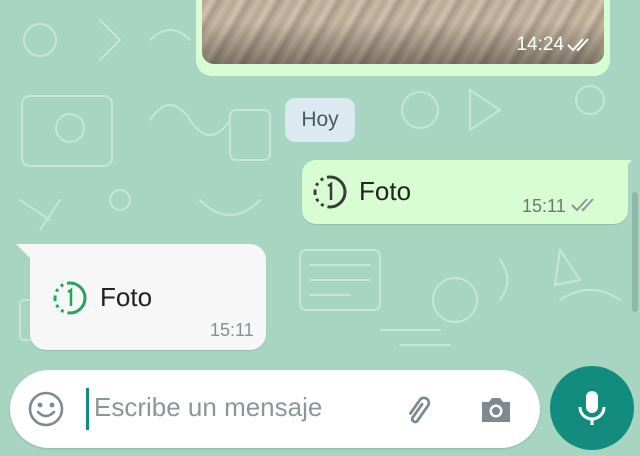 This screenshot has height=456, width=640. What do you see at coordinates (540, 44) in the screenshot?
I see `message-time: 14:24` at bounding box center [540, 44].